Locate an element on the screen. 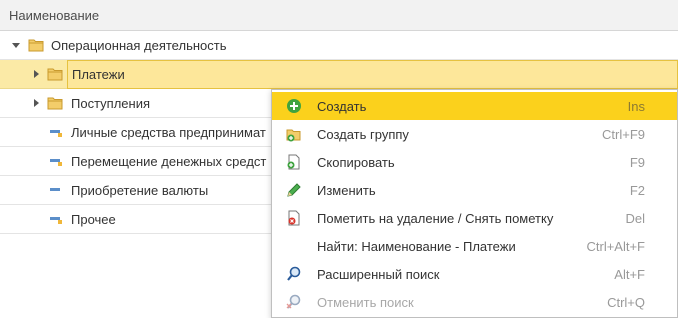 The width and height of the screenshot is (678, 318). menu-item-label: Отменить поиск is located at coordinates (365, 302).